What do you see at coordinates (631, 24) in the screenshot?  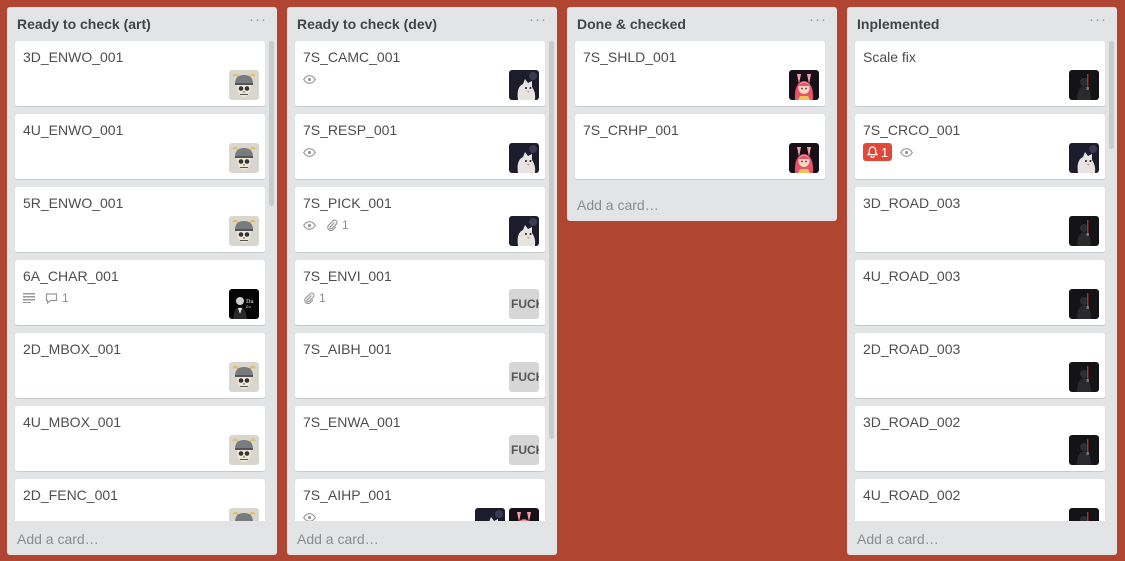 I see `list-title: Done & checked` at bounding box center [631, 24].